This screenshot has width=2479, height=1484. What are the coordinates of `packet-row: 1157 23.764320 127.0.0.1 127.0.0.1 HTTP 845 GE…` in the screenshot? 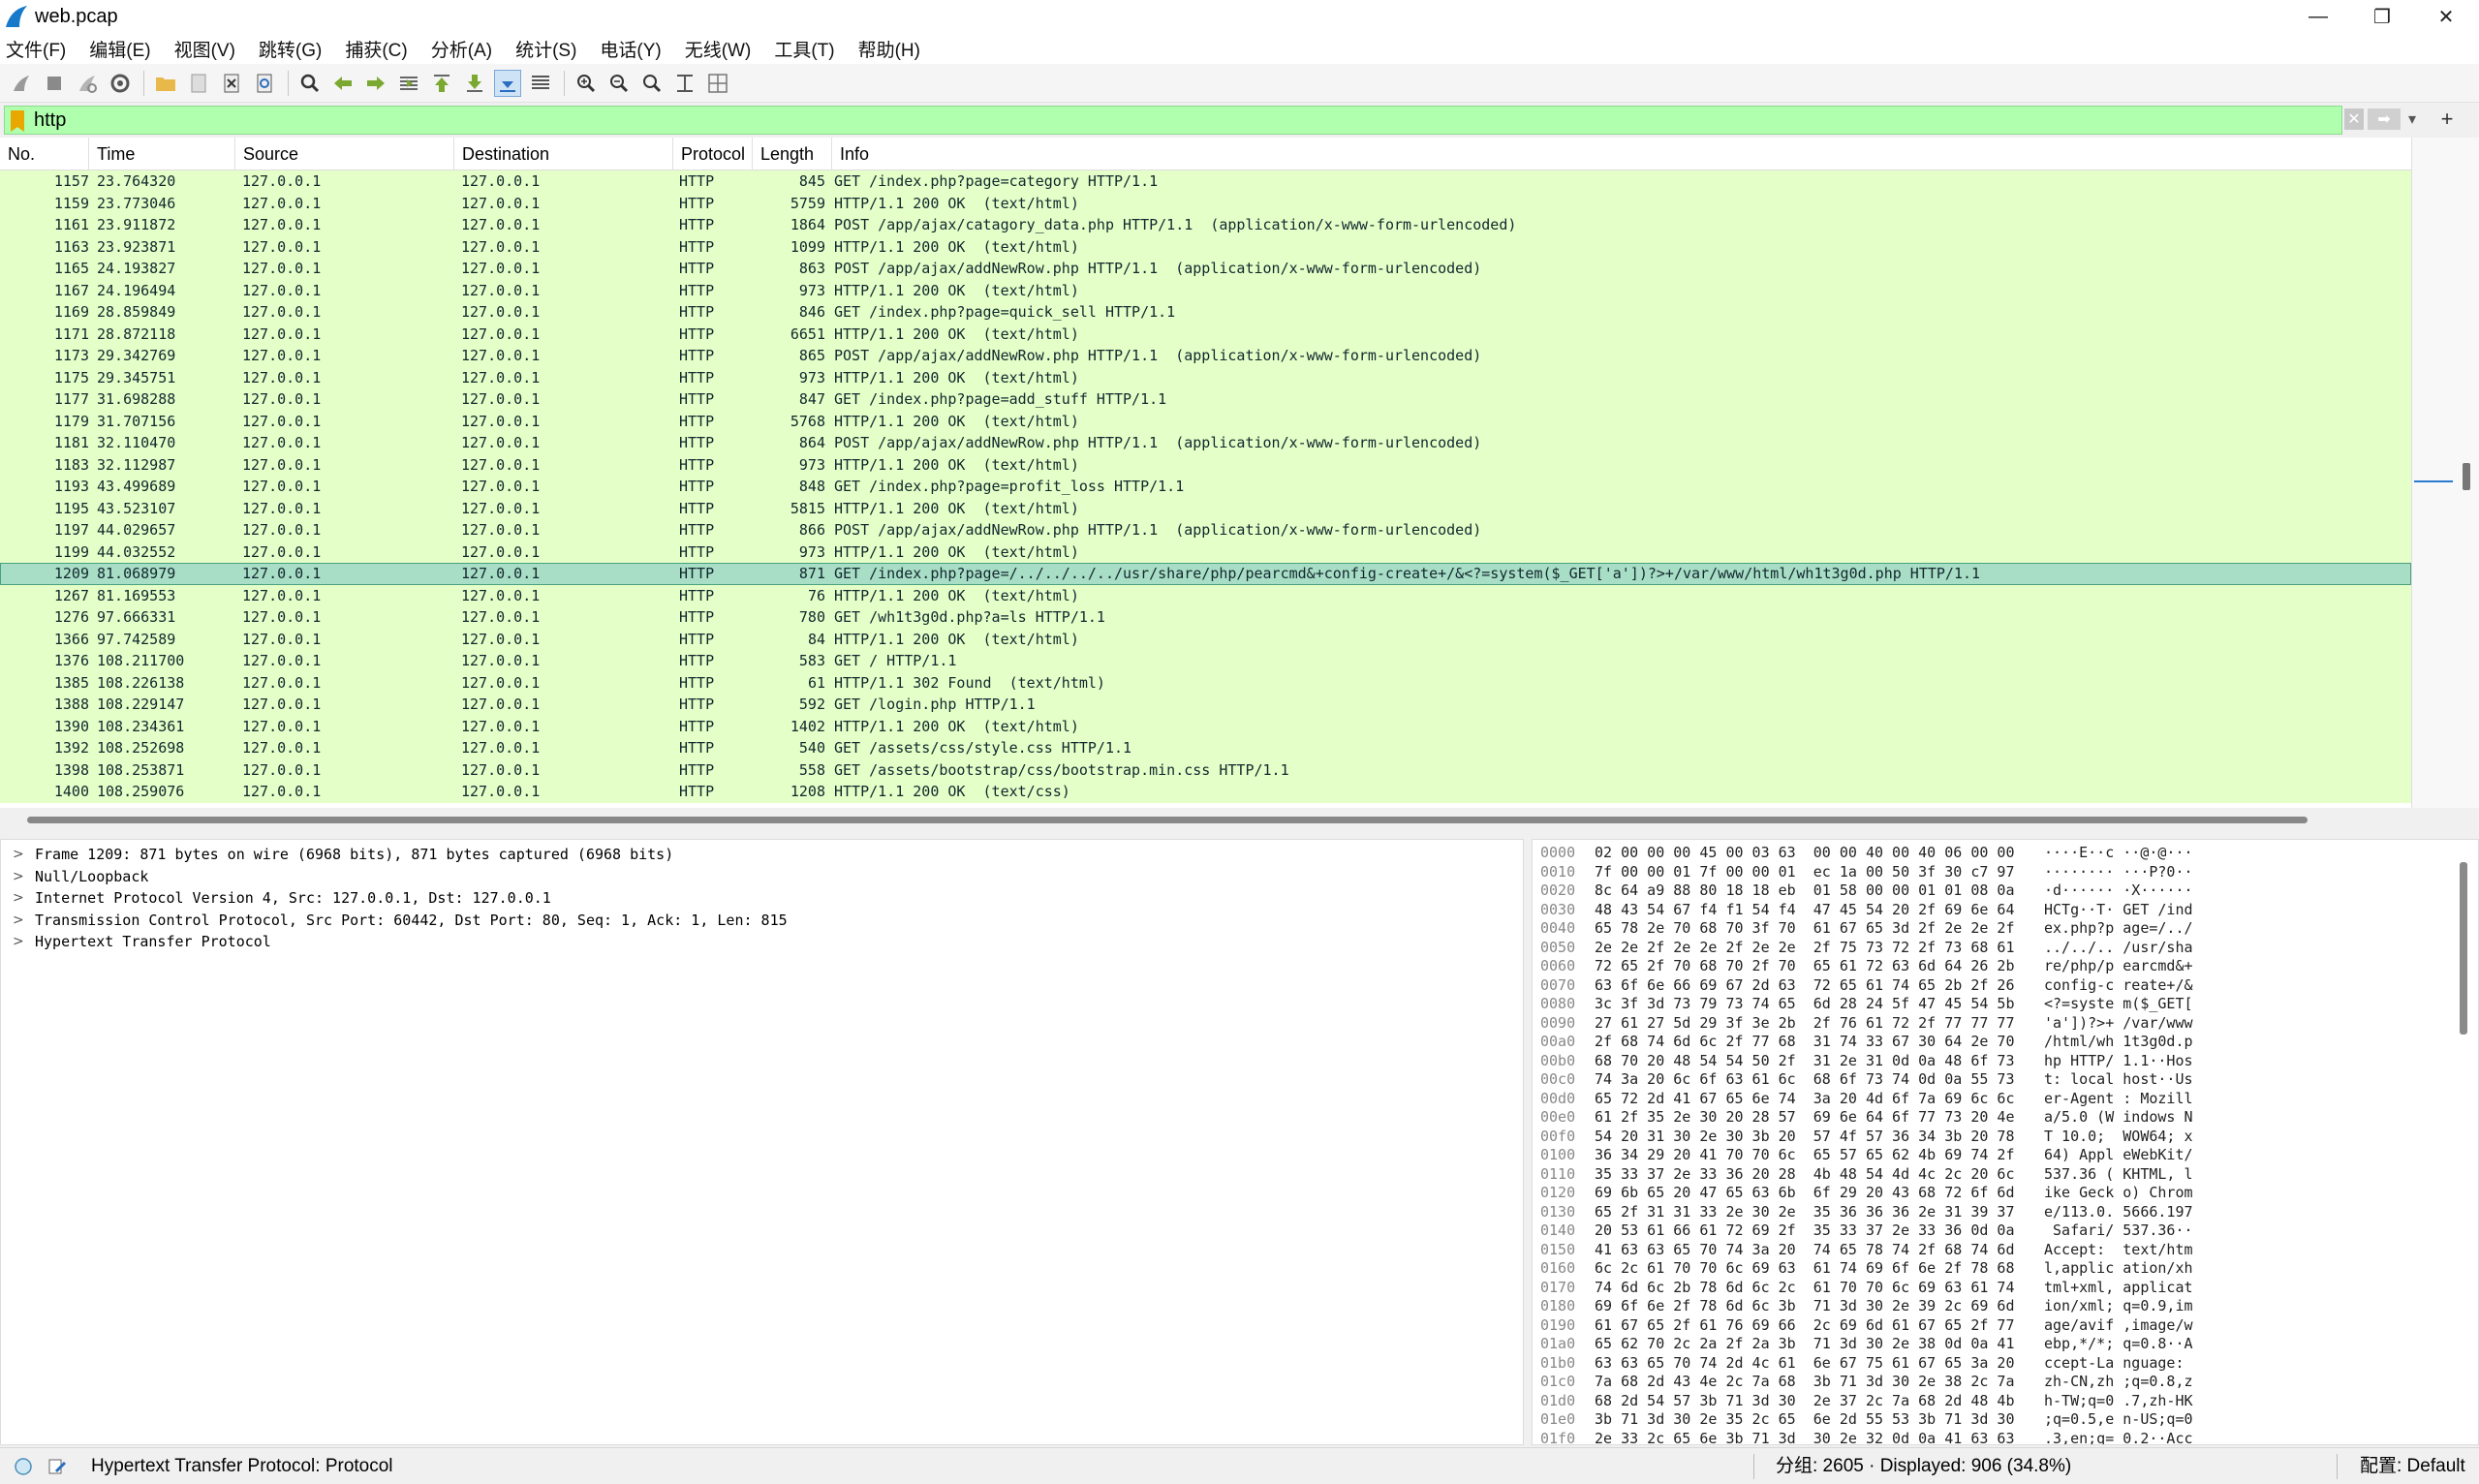 It's located at (1205, 181).